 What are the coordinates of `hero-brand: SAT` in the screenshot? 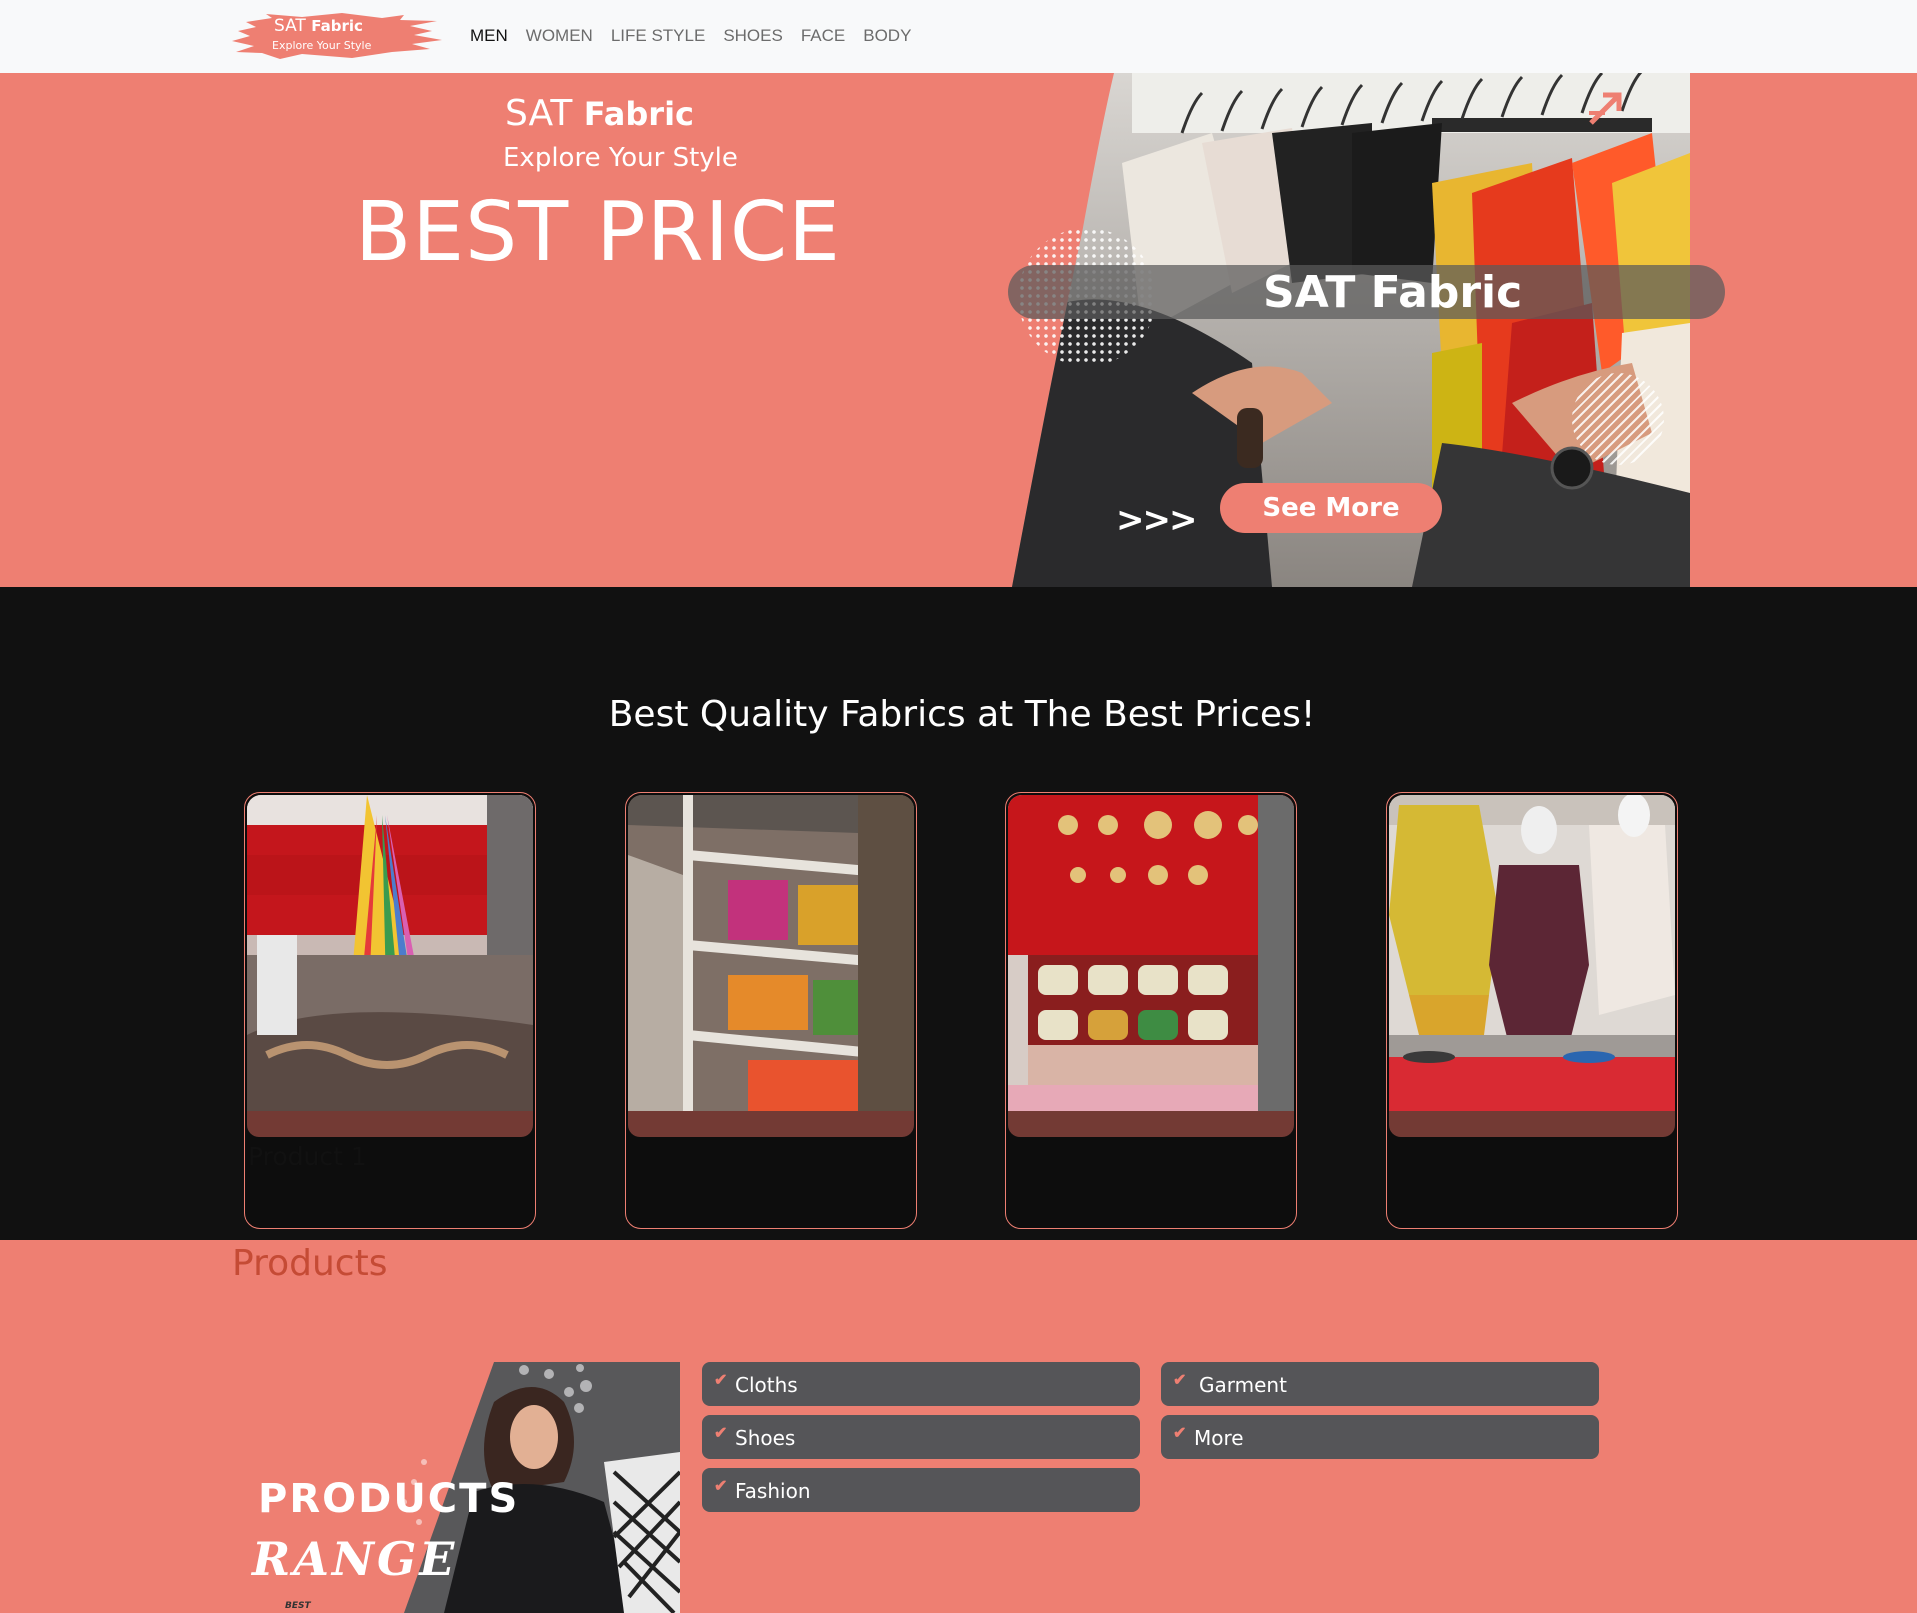 It's located at (539, 113).